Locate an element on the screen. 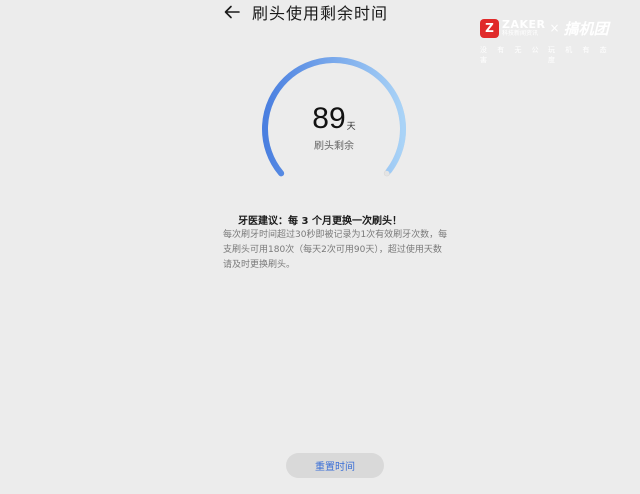 The width and height of the screenshot is (640, 494). gauge-value-row: 89 天 is located at coordinates (334, 119).